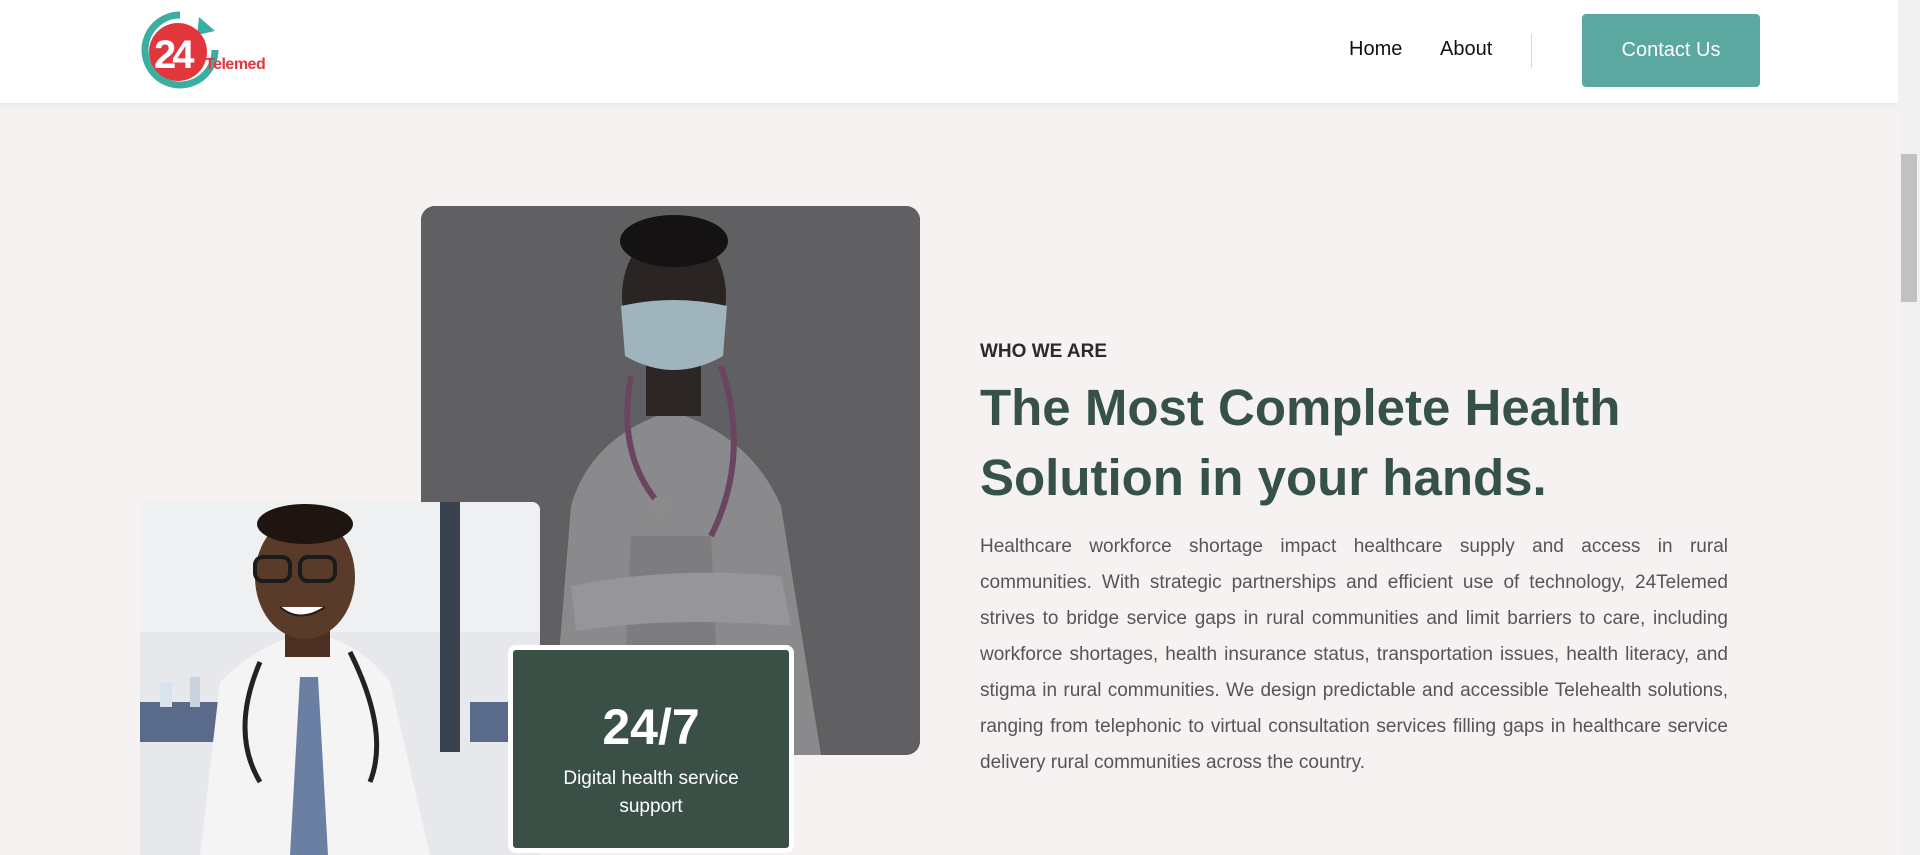 This screenshot has height=855, width=1920. What do you see at coordinates (1044, 351) in the screenshot?
I see `section-eyebrow: WHO WE ARE` at bounding box center [1044, 351].